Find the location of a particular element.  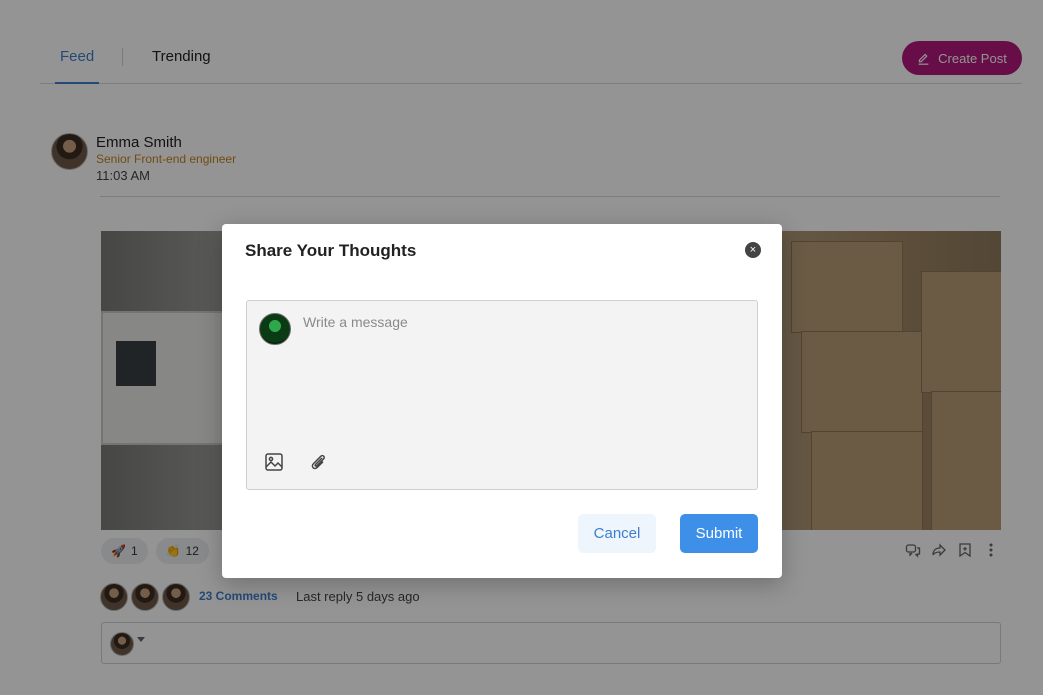

submit-button: Submit is located at coordinates (719, 533).